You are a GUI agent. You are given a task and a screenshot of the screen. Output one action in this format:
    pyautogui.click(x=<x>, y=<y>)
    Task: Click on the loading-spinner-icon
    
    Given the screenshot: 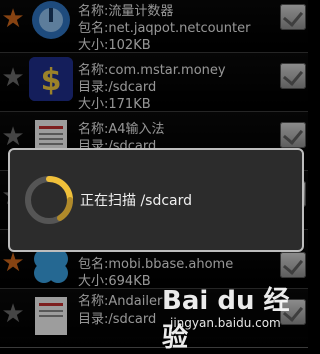 What is the action you would take?
    pyautogui.click(x=49, y=200)
    